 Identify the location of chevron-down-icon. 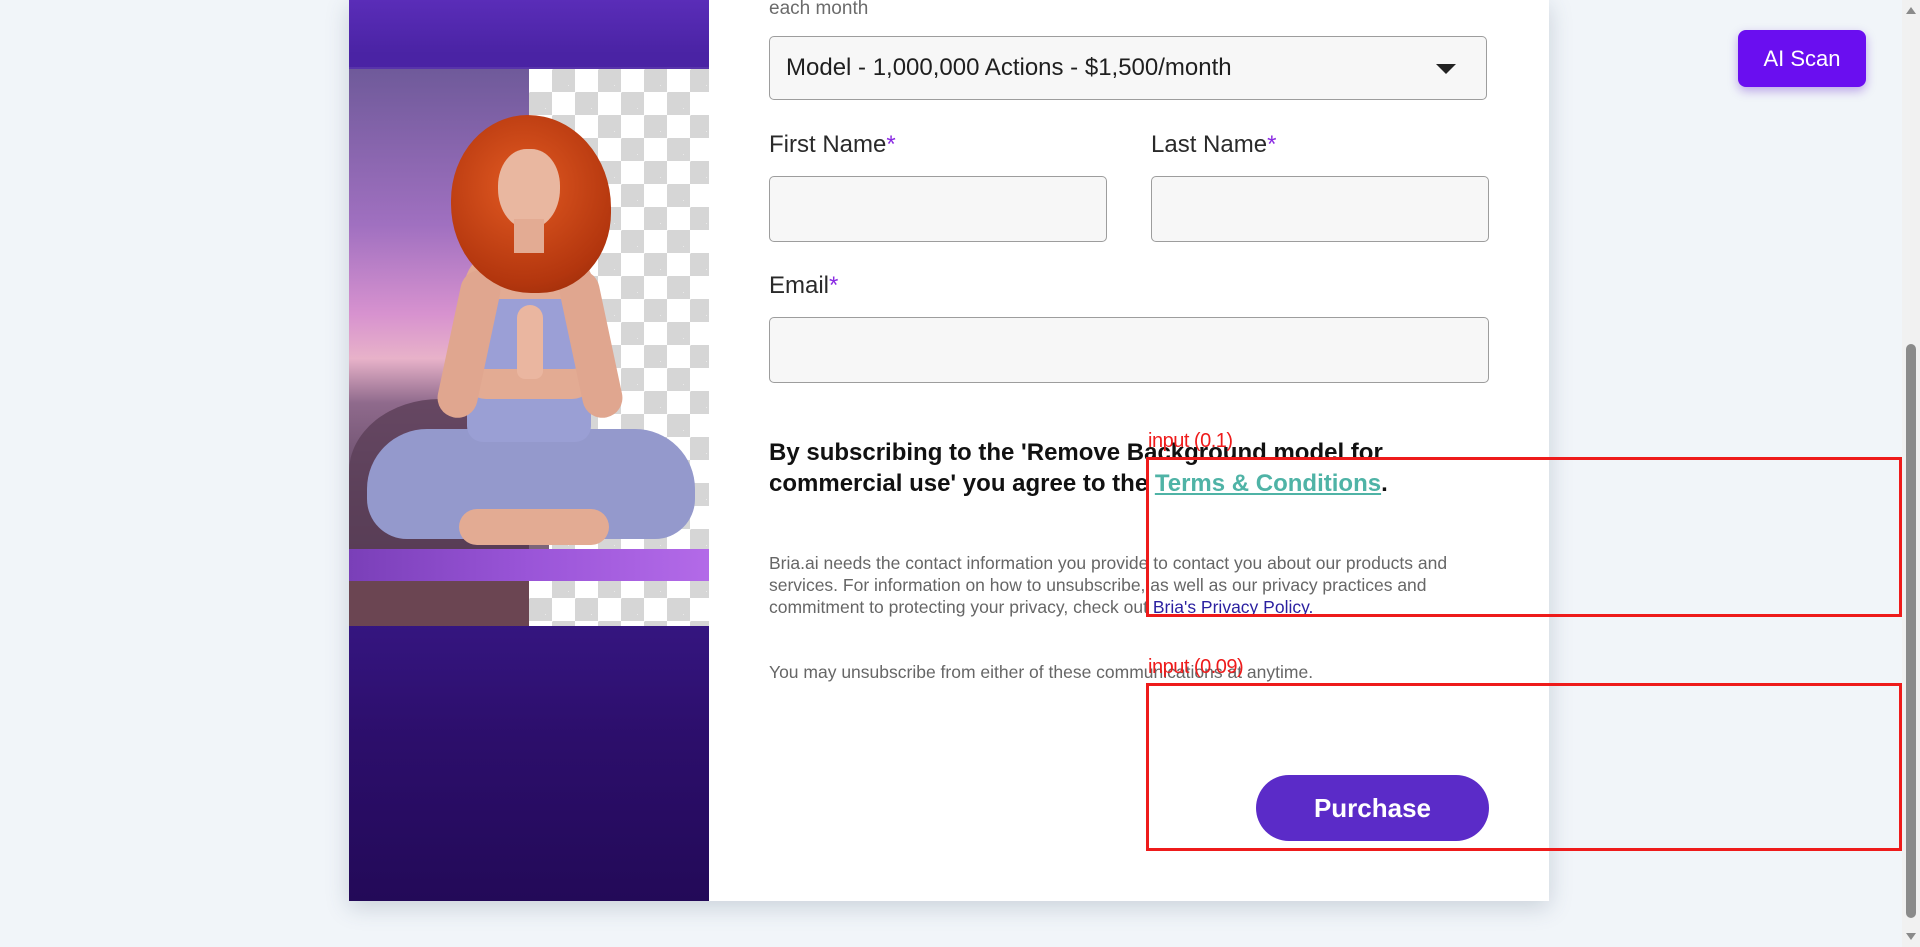
(1446, 69).